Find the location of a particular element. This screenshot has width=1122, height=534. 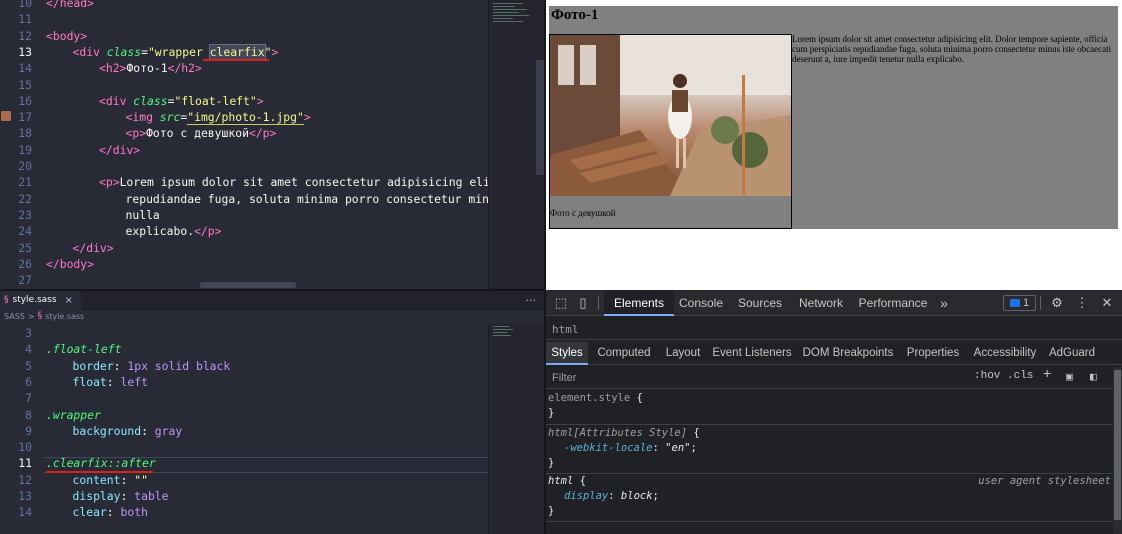

device-toolbar-icon: ▯ is located at coordinates (583, 303).